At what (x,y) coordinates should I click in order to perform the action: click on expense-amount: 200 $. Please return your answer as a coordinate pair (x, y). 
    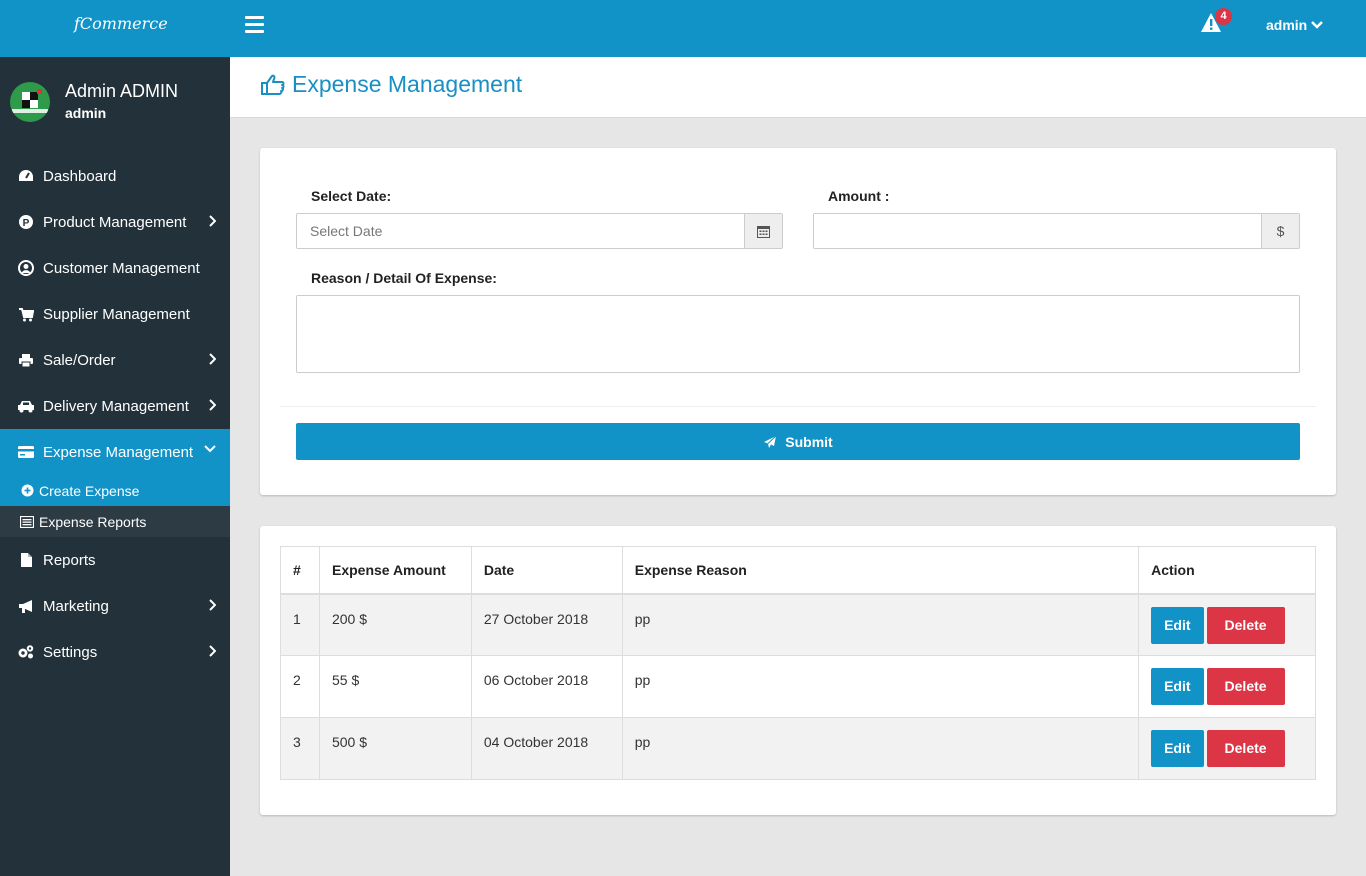
    Looking at the image, I should click on (395, 624).